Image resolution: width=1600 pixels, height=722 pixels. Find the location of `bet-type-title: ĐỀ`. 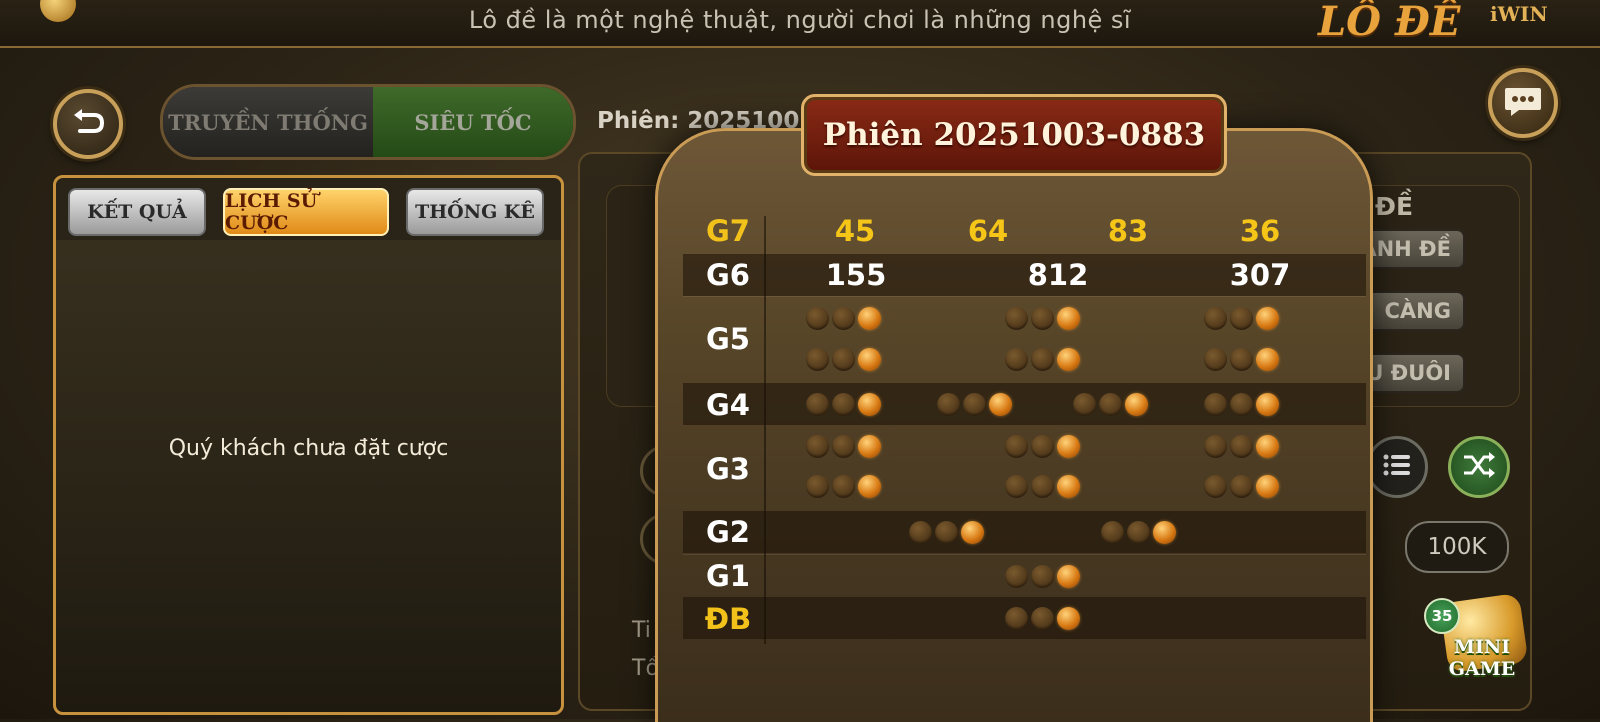

bet-type-title: ĐỀ is located at coordinates (1394, 206).